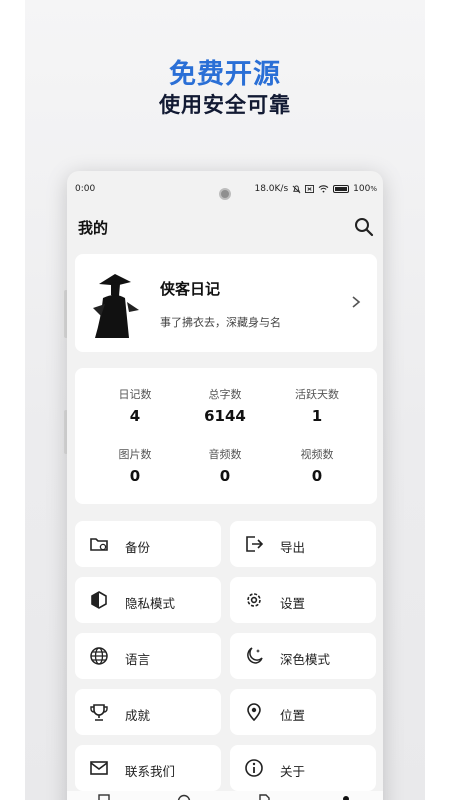 This screenshot has height=800, width=450. Describe the element at coordinates (85, 189) in the screenshot. I see `status-time: 0:00` at that location.